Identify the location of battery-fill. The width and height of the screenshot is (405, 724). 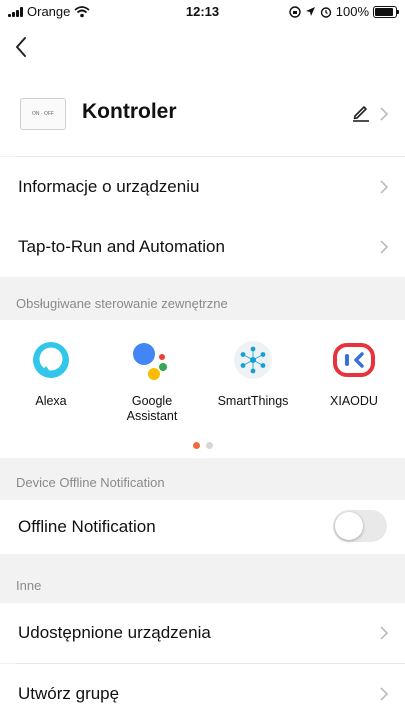
(384, 11).